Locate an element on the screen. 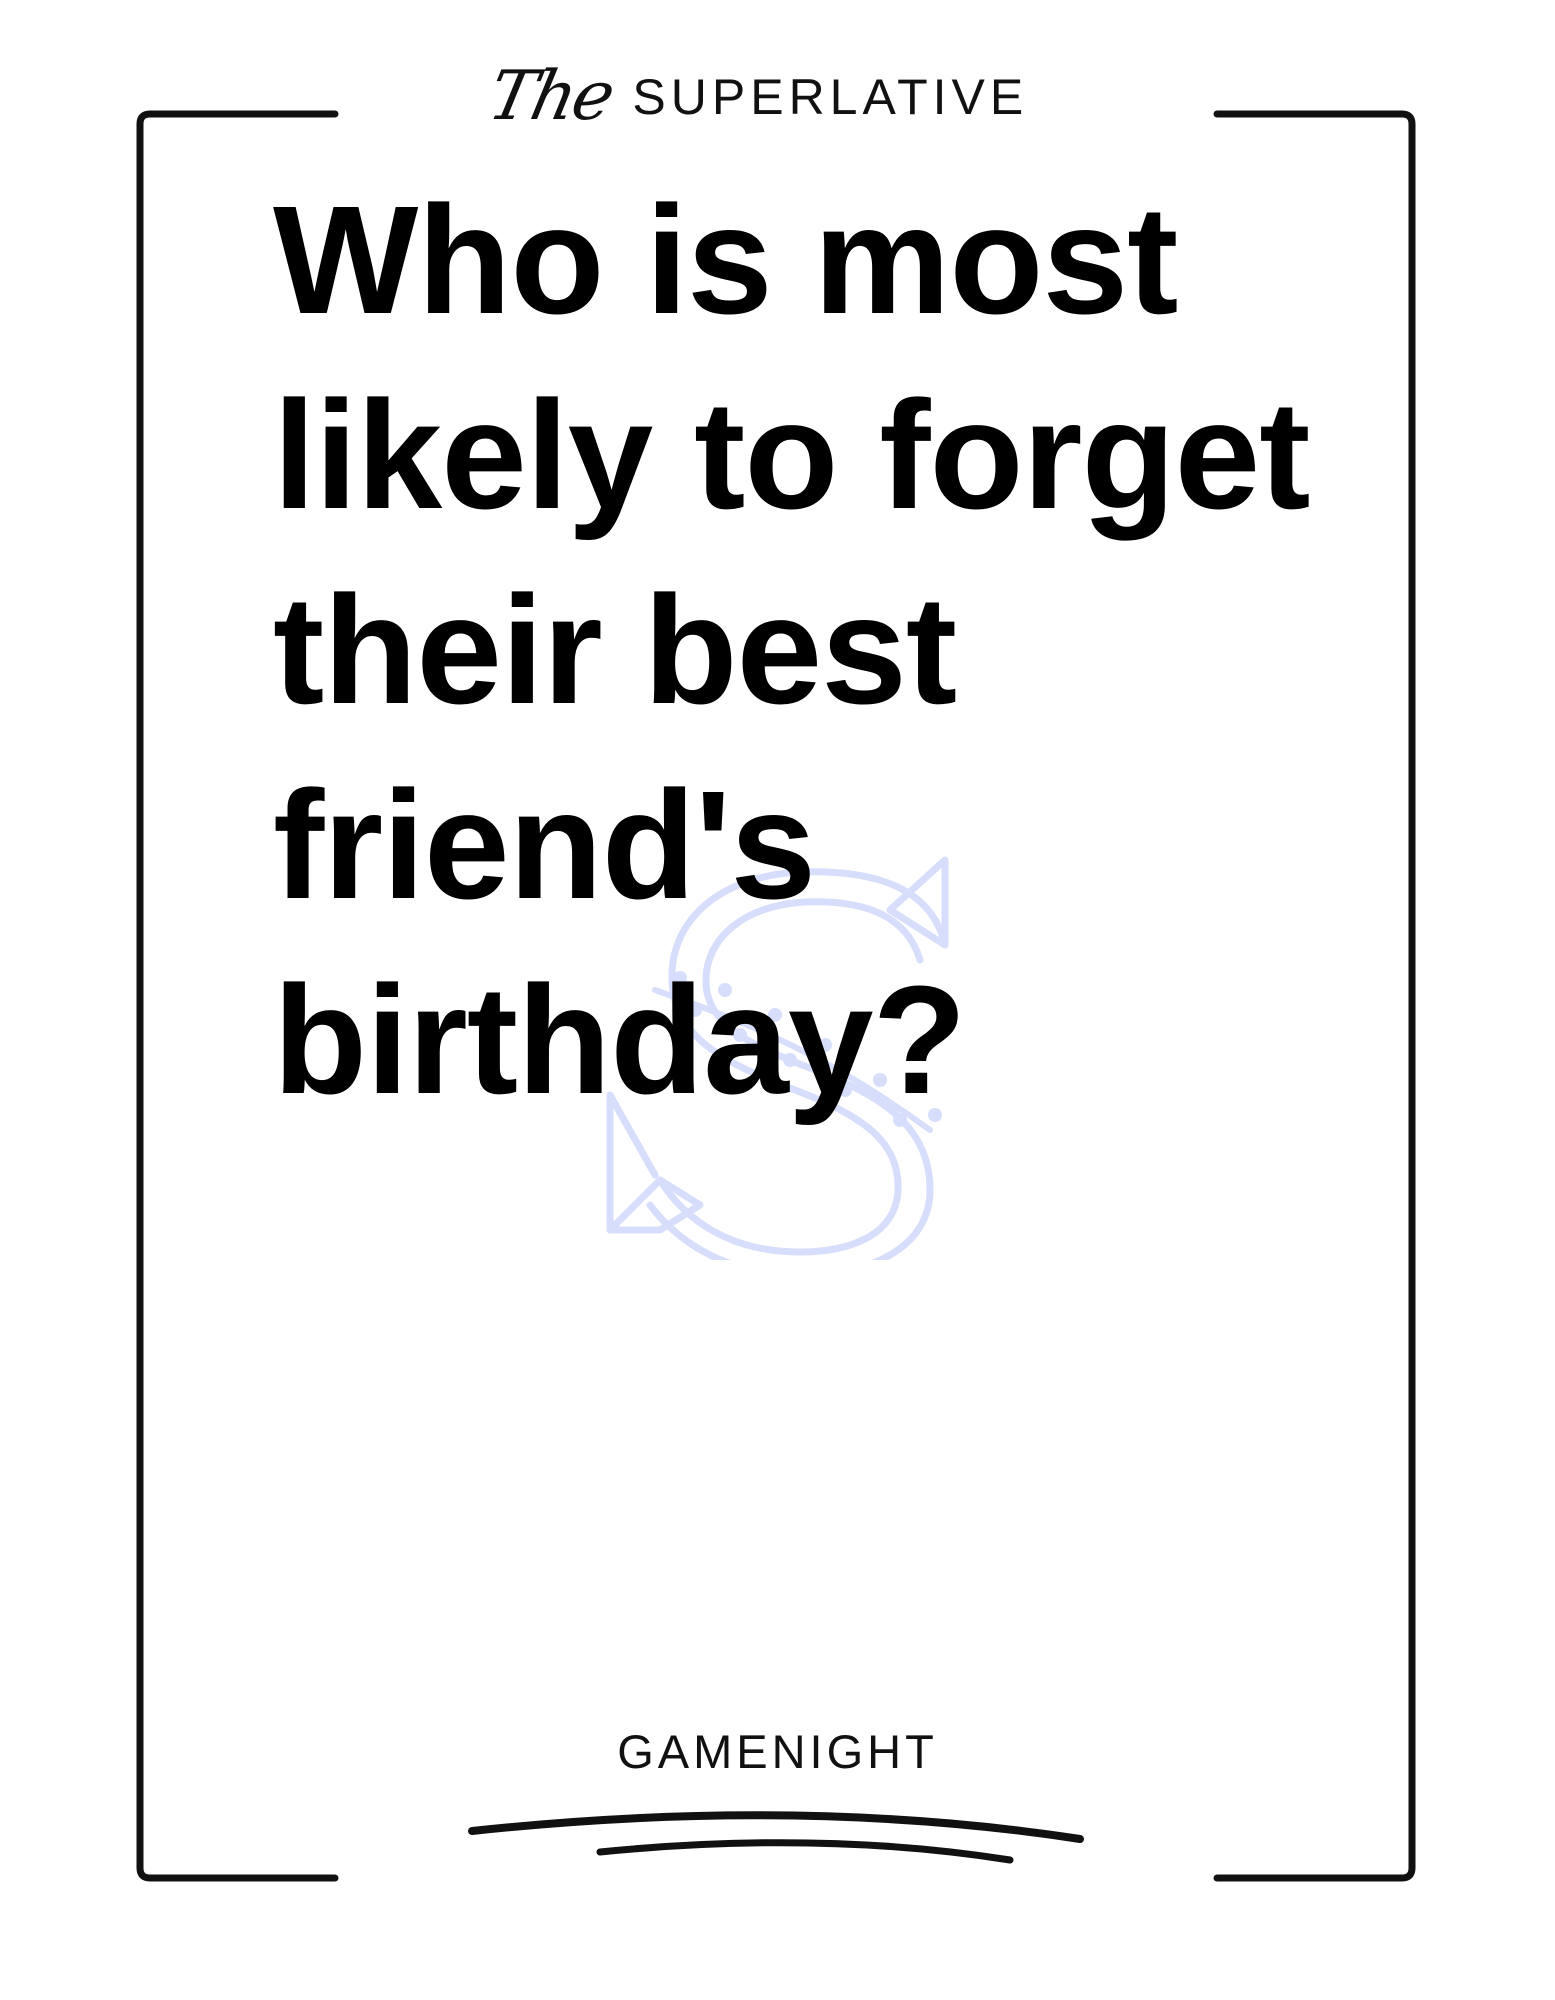 The height and width of the screenshot is (2000, 1555). brand-name: SUPERLATIVE is located at coordinates (830, 97).